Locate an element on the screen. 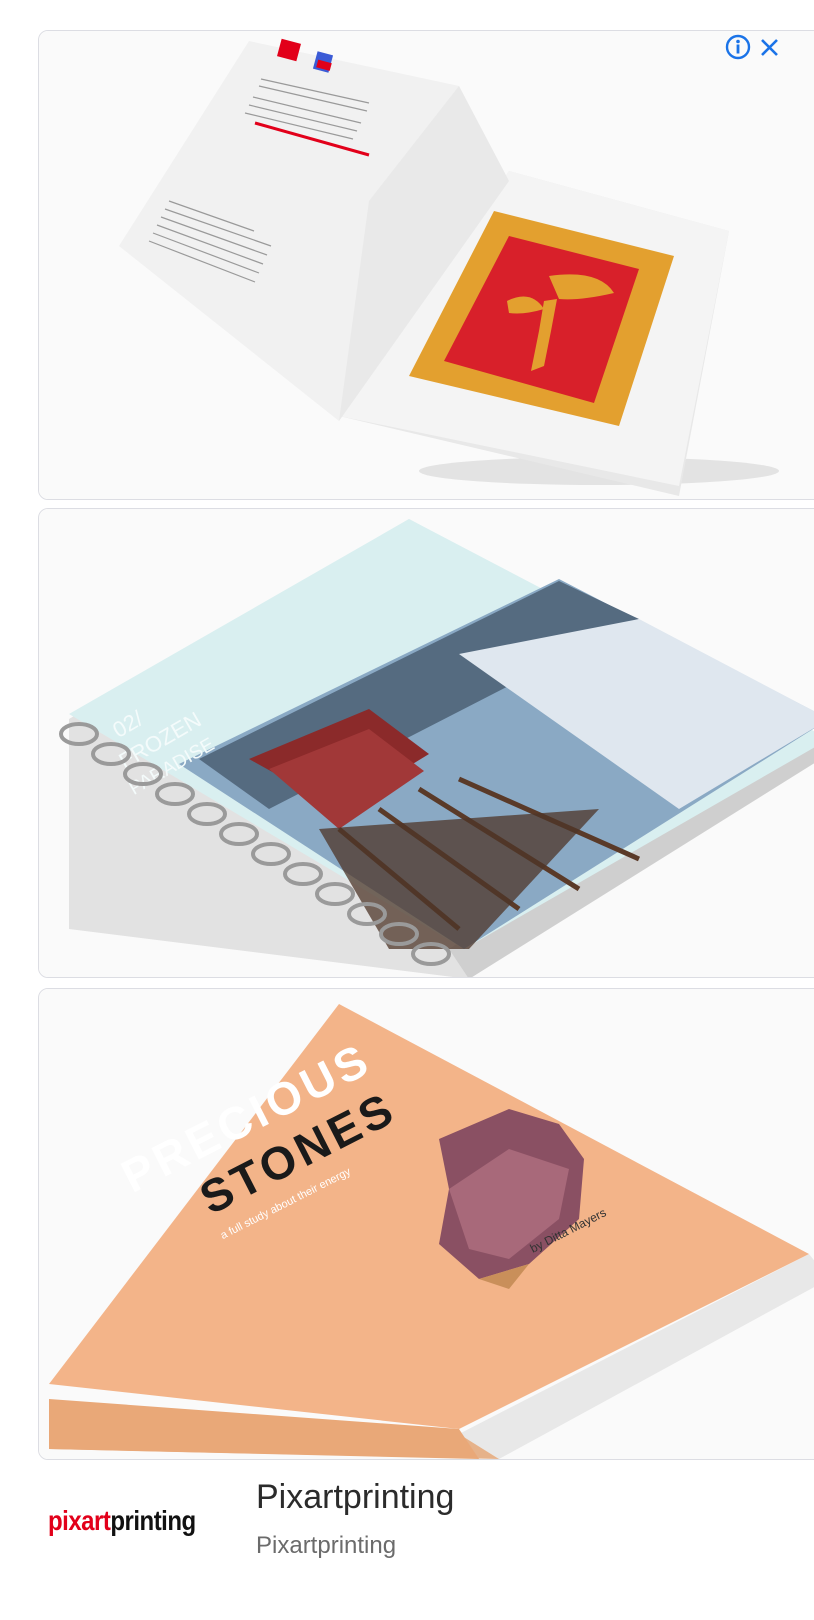 This screenshot has height=1620, width=814. close-icon is located at coordinates (770, 47).